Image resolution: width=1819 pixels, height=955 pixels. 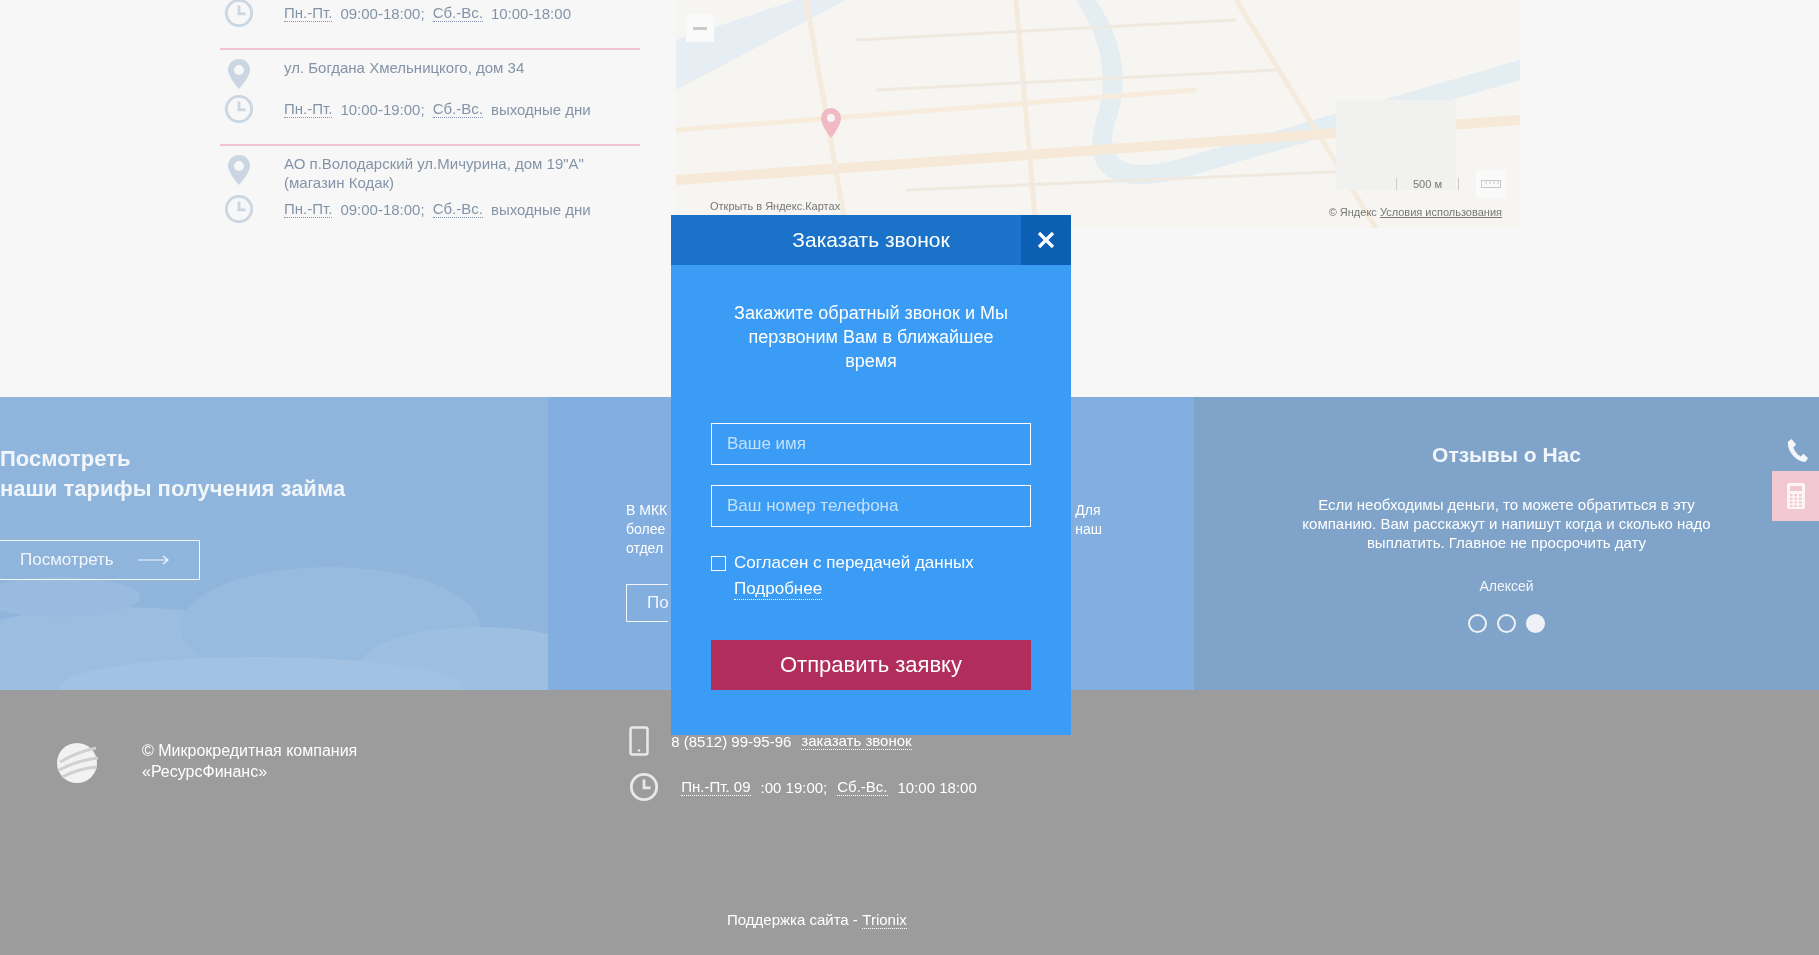 I want to click on support-text: Поддержка сайта -, so click(x=792, y=919).